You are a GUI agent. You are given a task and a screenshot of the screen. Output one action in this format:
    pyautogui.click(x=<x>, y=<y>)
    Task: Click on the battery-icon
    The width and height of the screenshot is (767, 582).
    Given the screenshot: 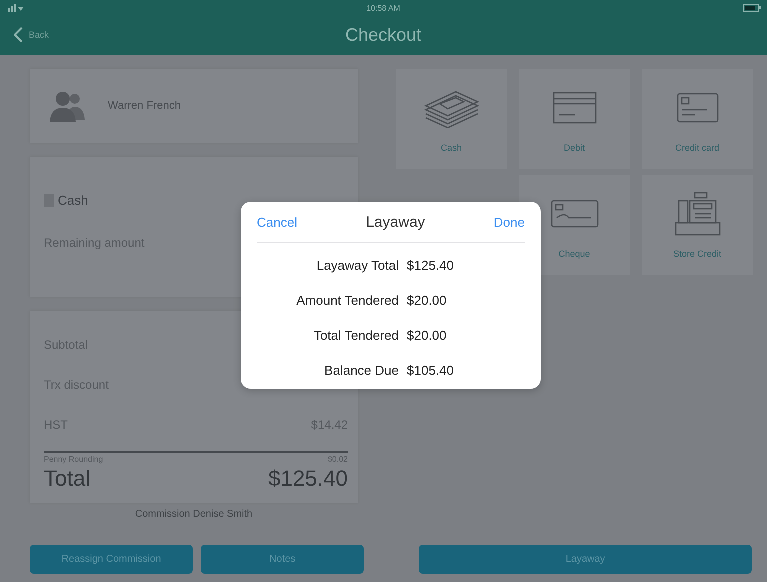 What is the action you would take?
    pyautogui.click(x=752, y=8)
    